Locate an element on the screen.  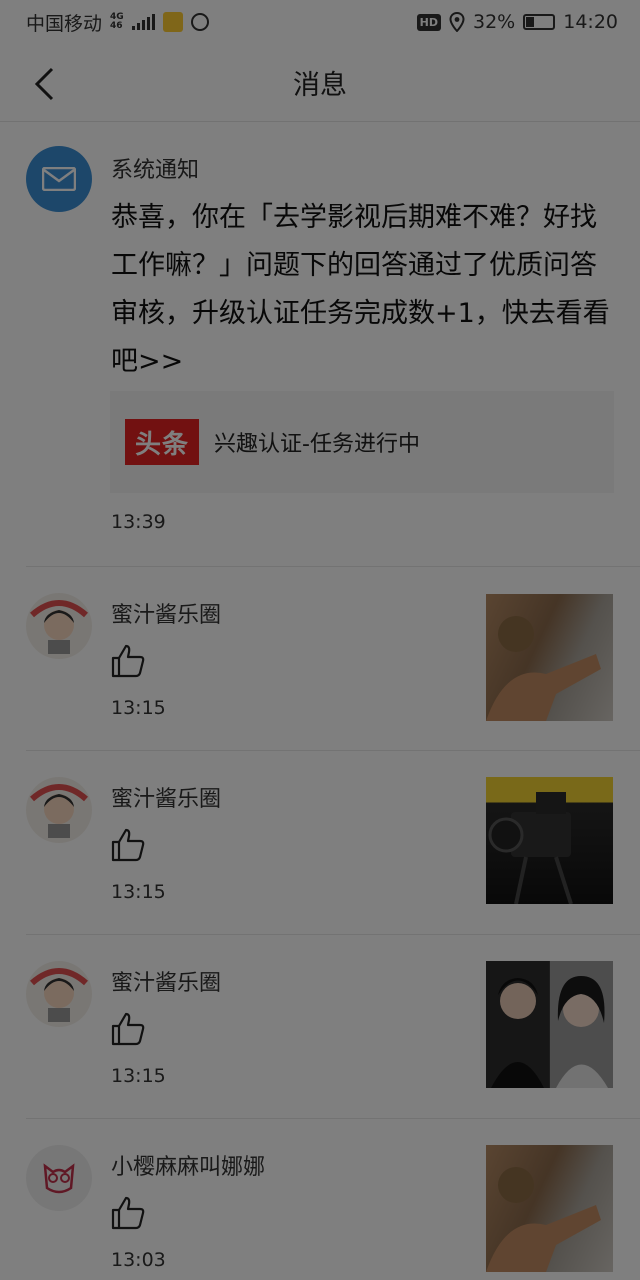
like-notification-item: 小樱麻麻叫娜娜 13:03 is located at coordinates (320, 1199).